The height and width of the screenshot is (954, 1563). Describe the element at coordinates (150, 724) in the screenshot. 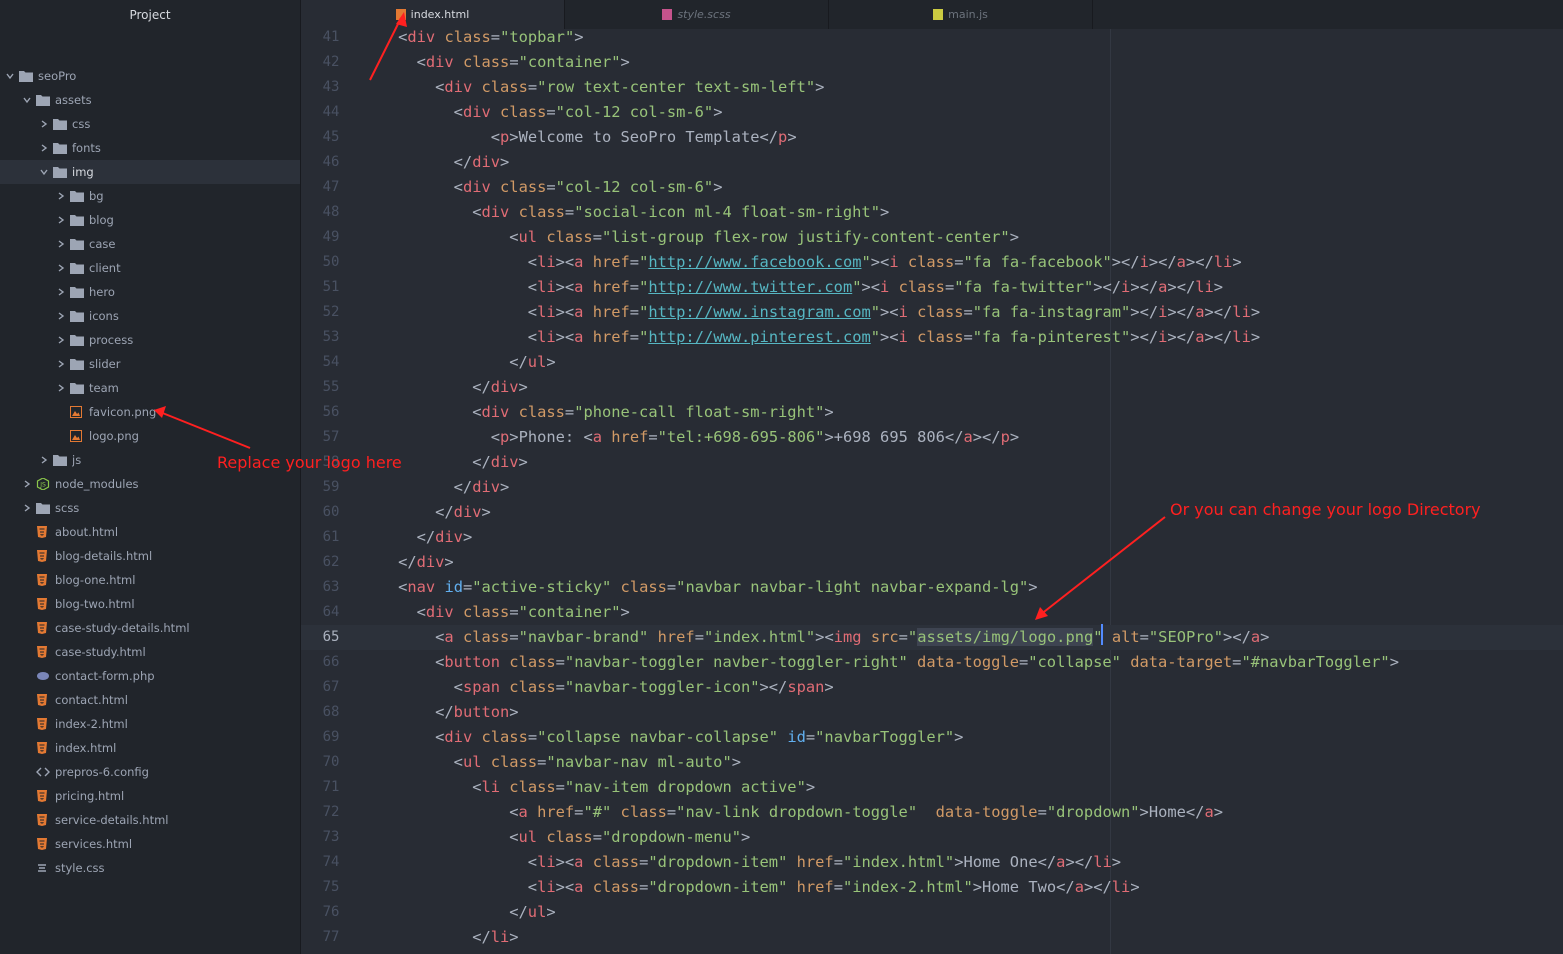

I see `tree-item-index-2-html: index-2.html` at that location.